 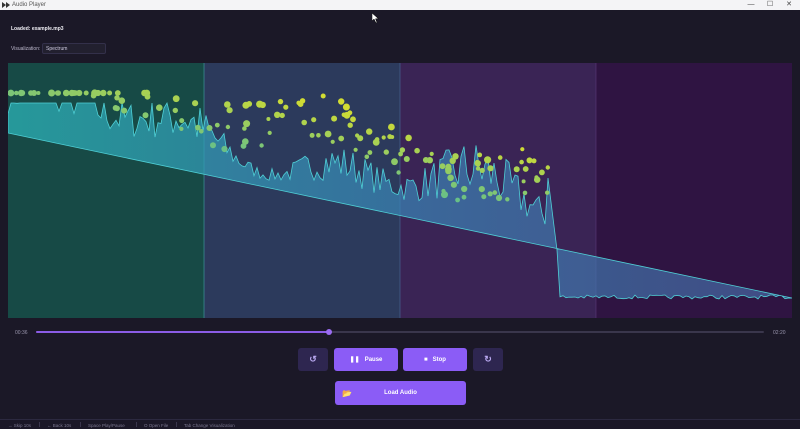 What do you see at coordinates (182, 332) in the screenshot?
I see `seek-bar-progress` at bounding box center [182, 332].